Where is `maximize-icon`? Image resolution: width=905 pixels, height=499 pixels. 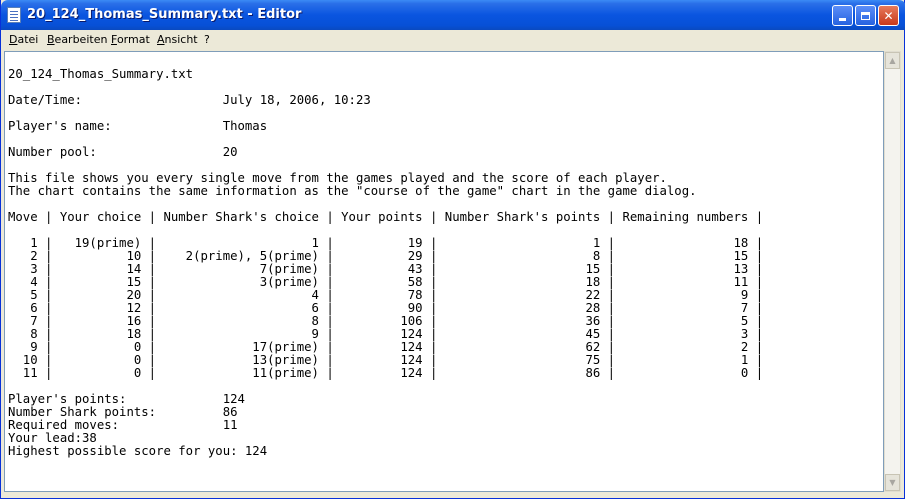
maximize-icon is located at coordinates (865, 15).